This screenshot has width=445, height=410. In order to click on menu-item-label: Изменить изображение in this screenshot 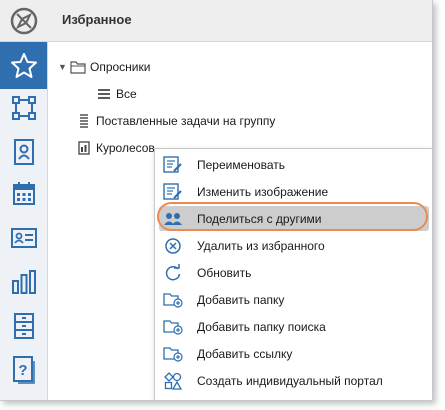, I will do `click(263, 191)`.